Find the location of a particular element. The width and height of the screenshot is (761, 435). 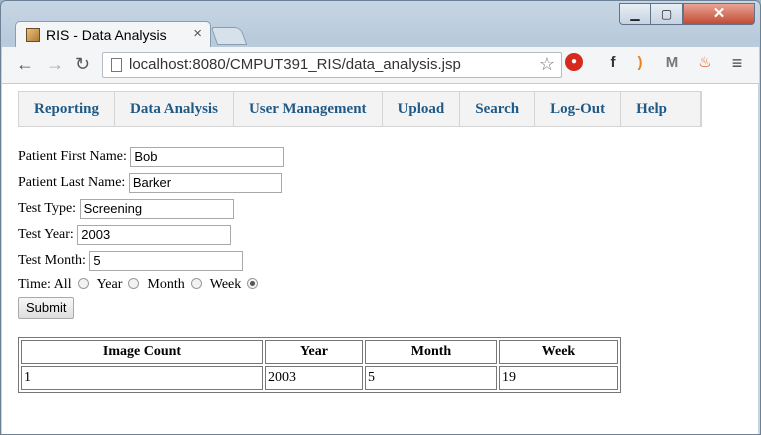

time-radio-week is located at coordinates (253, 284).